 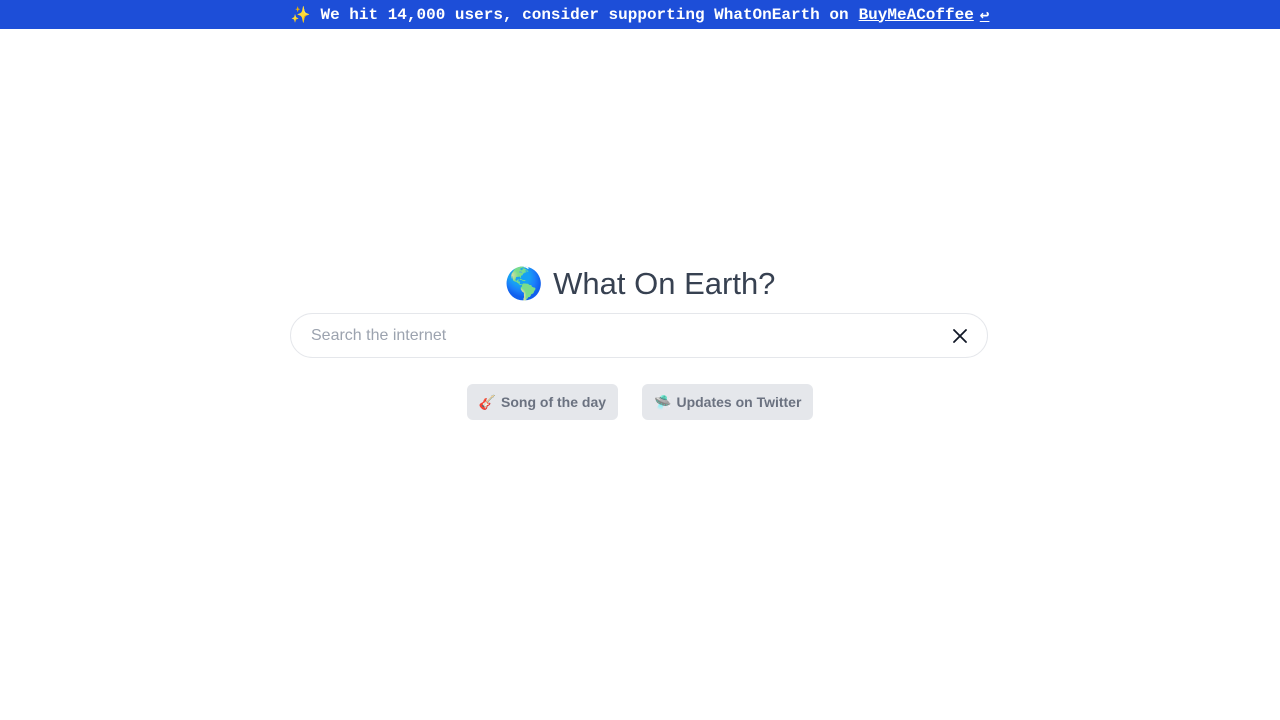 What do you see at coordinates (487, 401) in the screenshot?
I see `guitar-icon: 🎸` at bounding box center [487, 401].